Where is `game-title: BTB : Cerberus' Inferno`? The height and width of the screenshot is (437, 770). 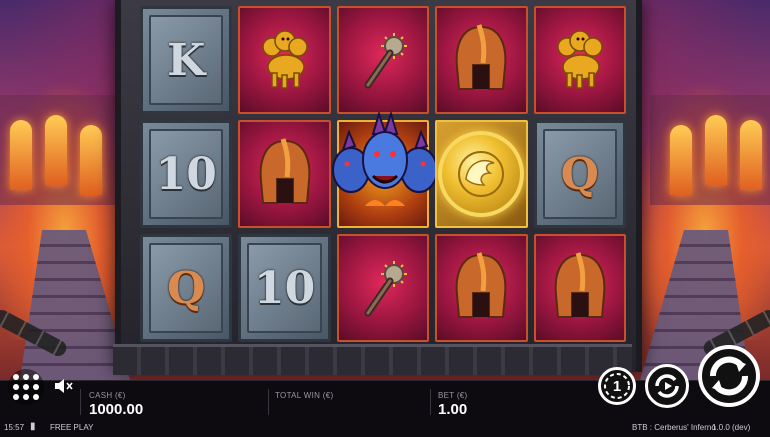 game-title: BTB : Cerberus' Inferno is located at coordinates (674, 427).